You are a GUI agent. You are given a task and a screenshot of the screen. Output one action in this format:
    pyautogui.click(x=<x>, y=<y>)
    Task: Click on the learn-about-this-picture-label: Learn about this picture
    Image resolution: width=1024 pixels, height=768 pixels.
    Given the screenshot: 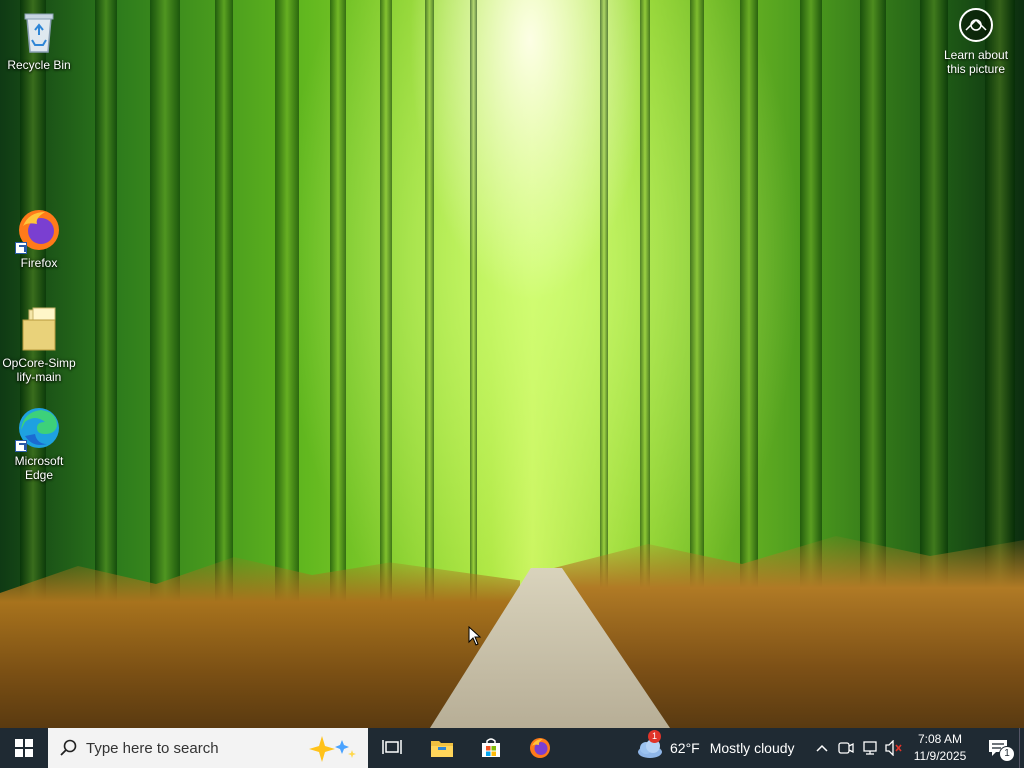 What is the action you would take?
    pyautogui.click(x=976, y=62)
    